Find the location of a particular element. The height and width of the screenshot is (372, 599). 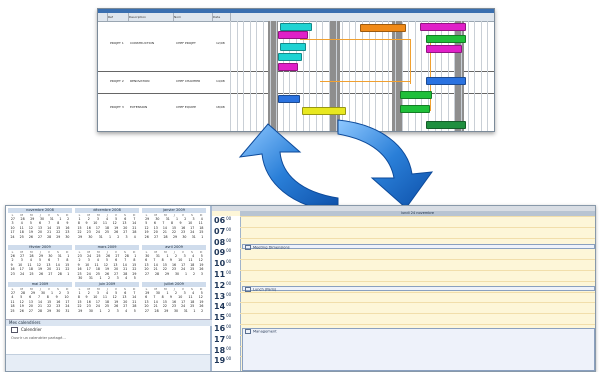

gantt-header-cell: Nom is located at coordinates (193, 17).